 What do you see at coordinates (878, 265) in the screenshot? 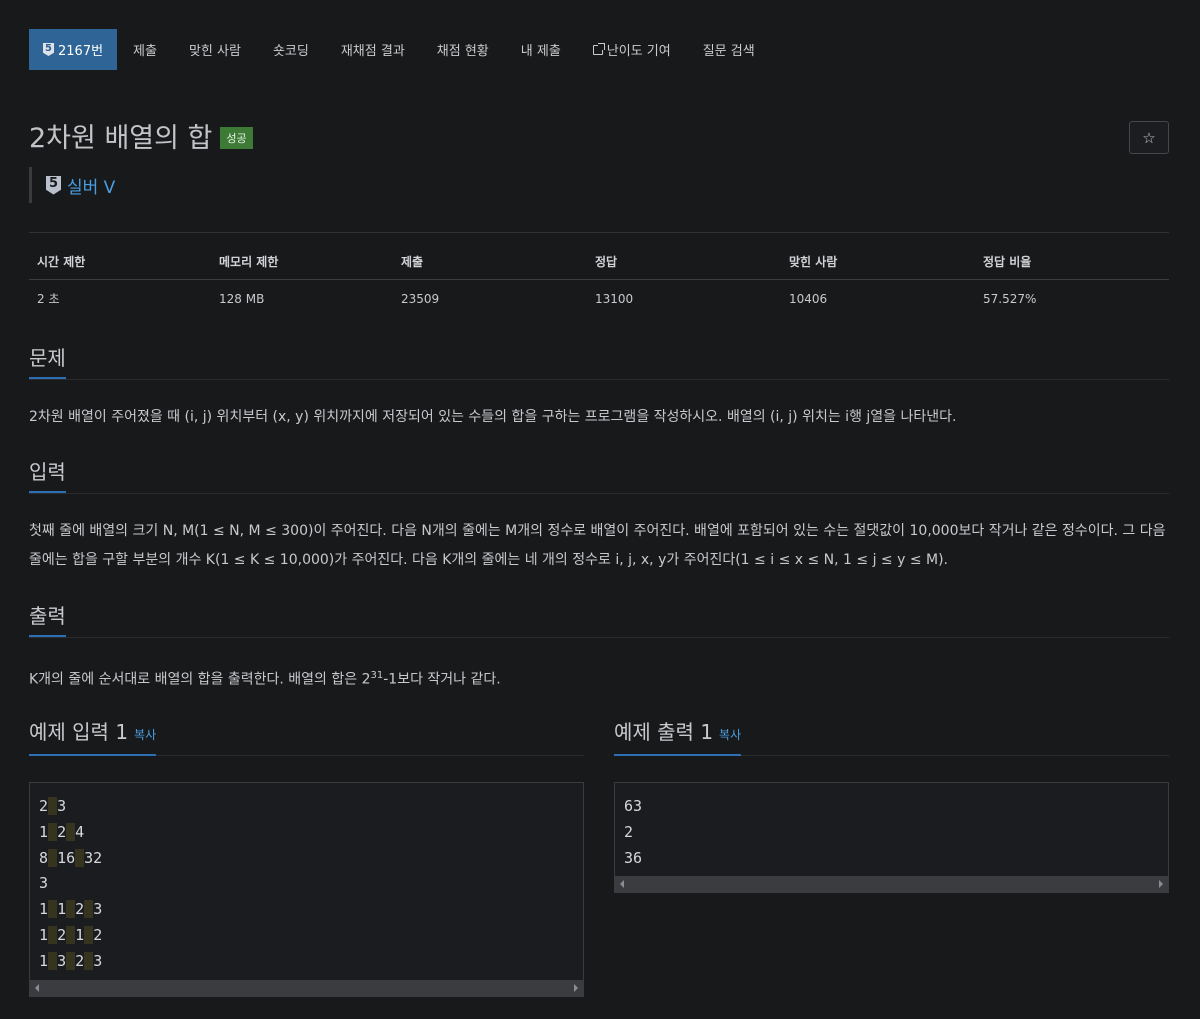
I see `header-solvers: 맞힌 사람` at bounding box center [878, 265].